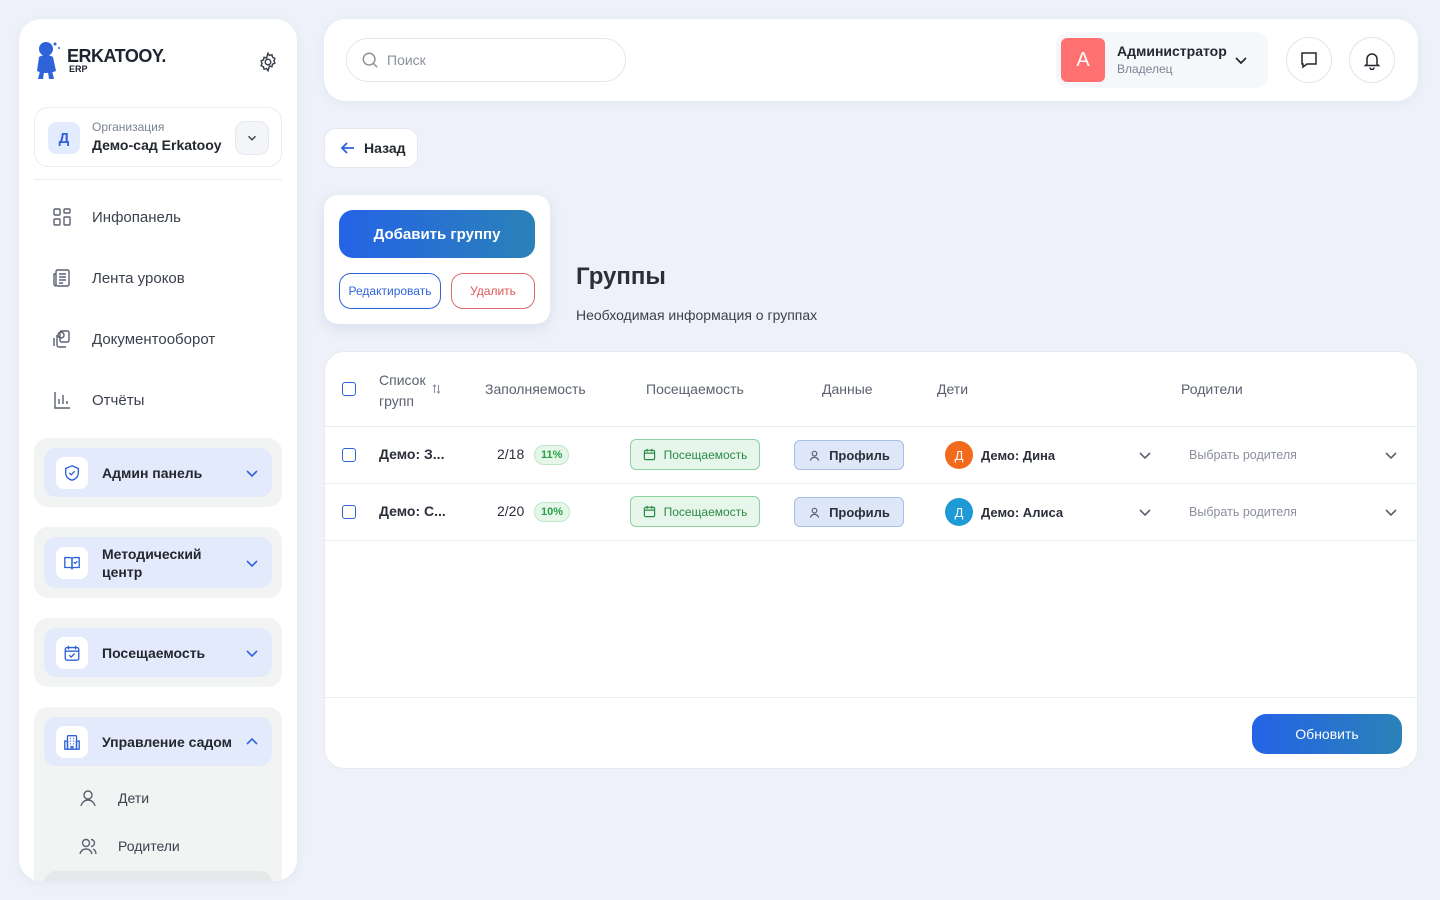 The image size is (1440, 900). Describe the element at coordinates (402, 391) in the screenshot. I see `column-header-groups: Список групп` at that location.